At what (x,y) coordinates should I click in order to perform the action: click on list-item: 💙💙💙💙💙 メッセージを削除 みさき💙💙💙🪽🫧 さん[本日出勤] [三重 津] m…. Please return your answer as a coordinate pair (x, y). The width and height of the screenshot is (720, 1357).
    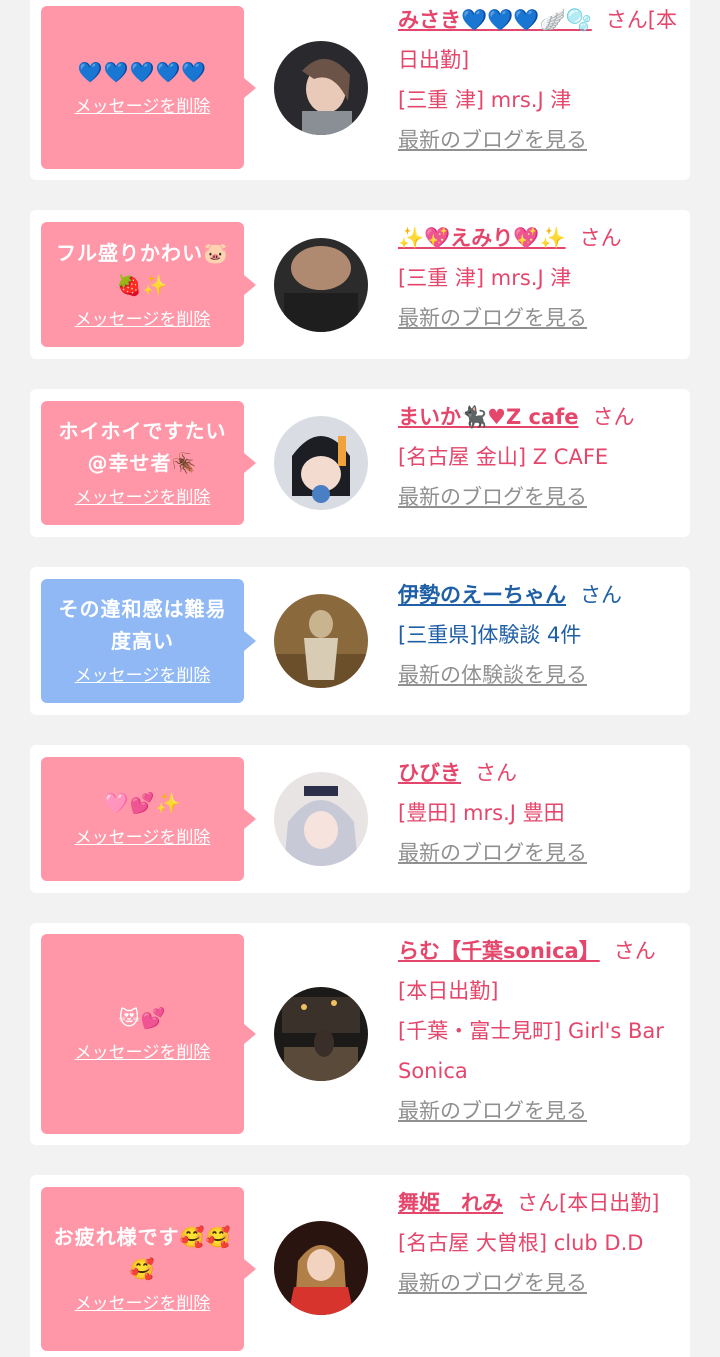
    Looking at the image, I should click on (360, 90).